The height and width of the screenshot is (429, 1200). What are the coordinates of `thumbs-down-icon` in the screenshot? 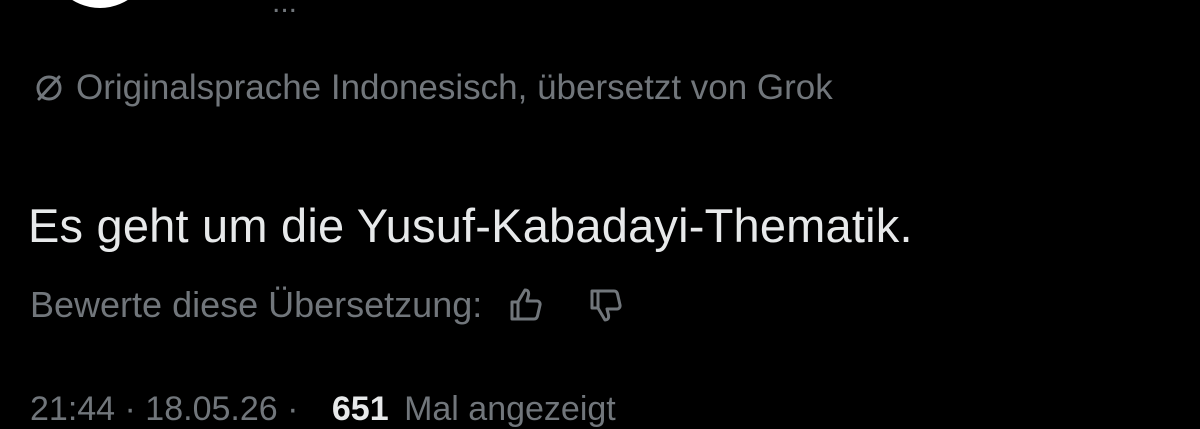 It's located at (606, 305).